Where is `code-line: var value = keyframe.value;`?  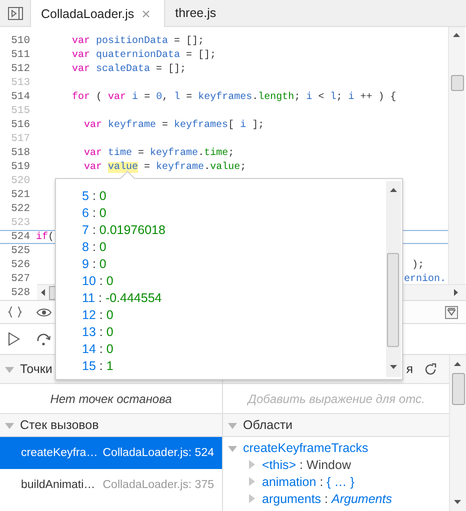 code-line: var value = keyframe.value; is located at coordinates (164, 167).